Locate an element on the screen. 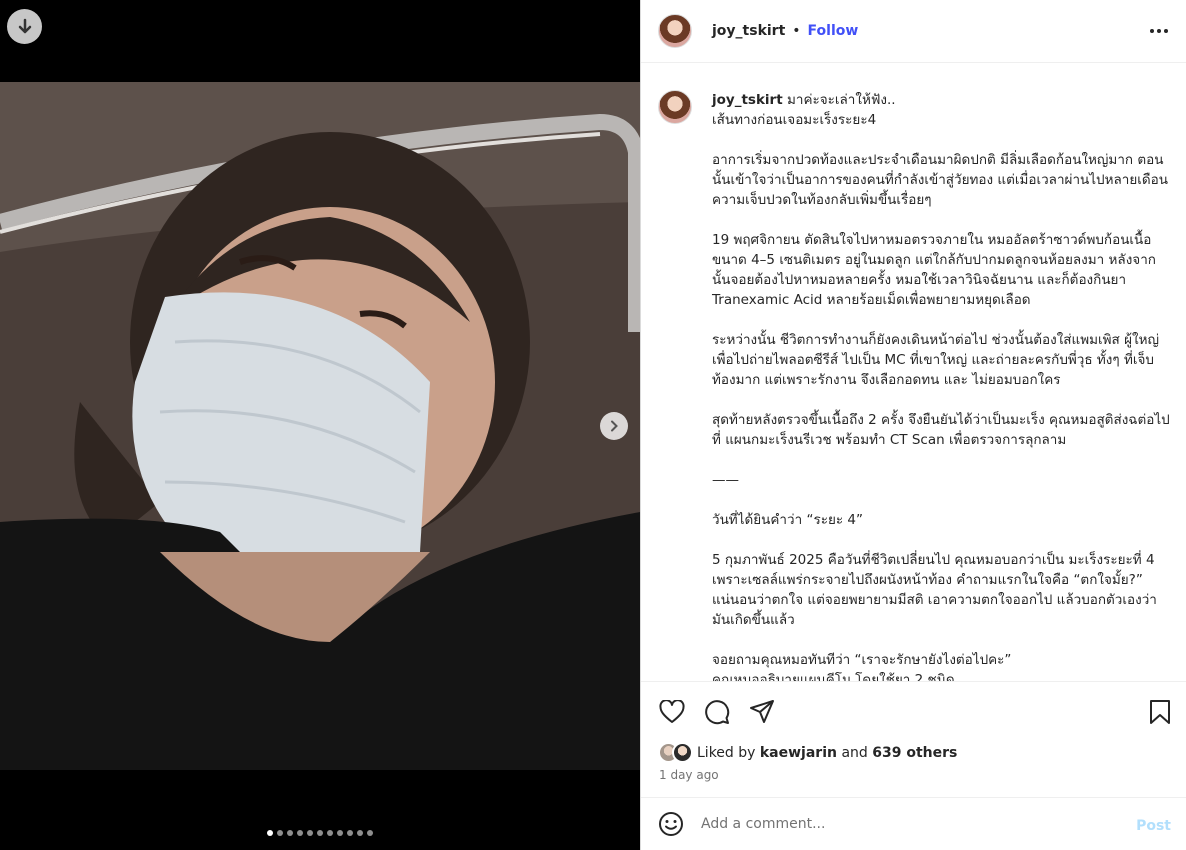 This screenshot has width=1186, height=850. chevron-right-icon is located at coordinates (614, 426).